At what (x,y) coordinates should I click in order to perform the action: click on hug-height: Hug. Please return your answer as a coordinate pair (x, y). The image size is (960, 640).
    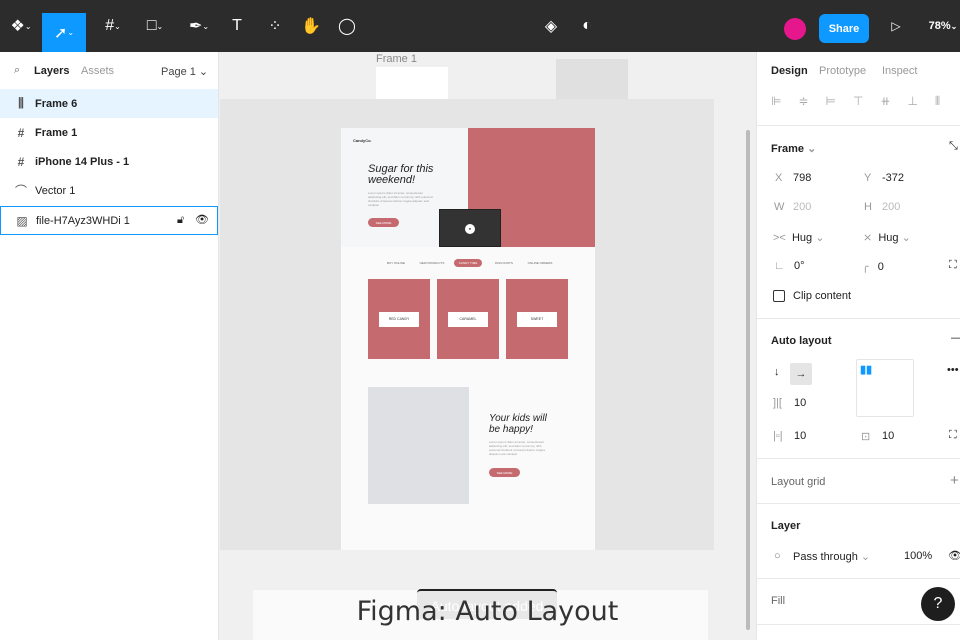
    Looking at the image, I should click on (888, 238).